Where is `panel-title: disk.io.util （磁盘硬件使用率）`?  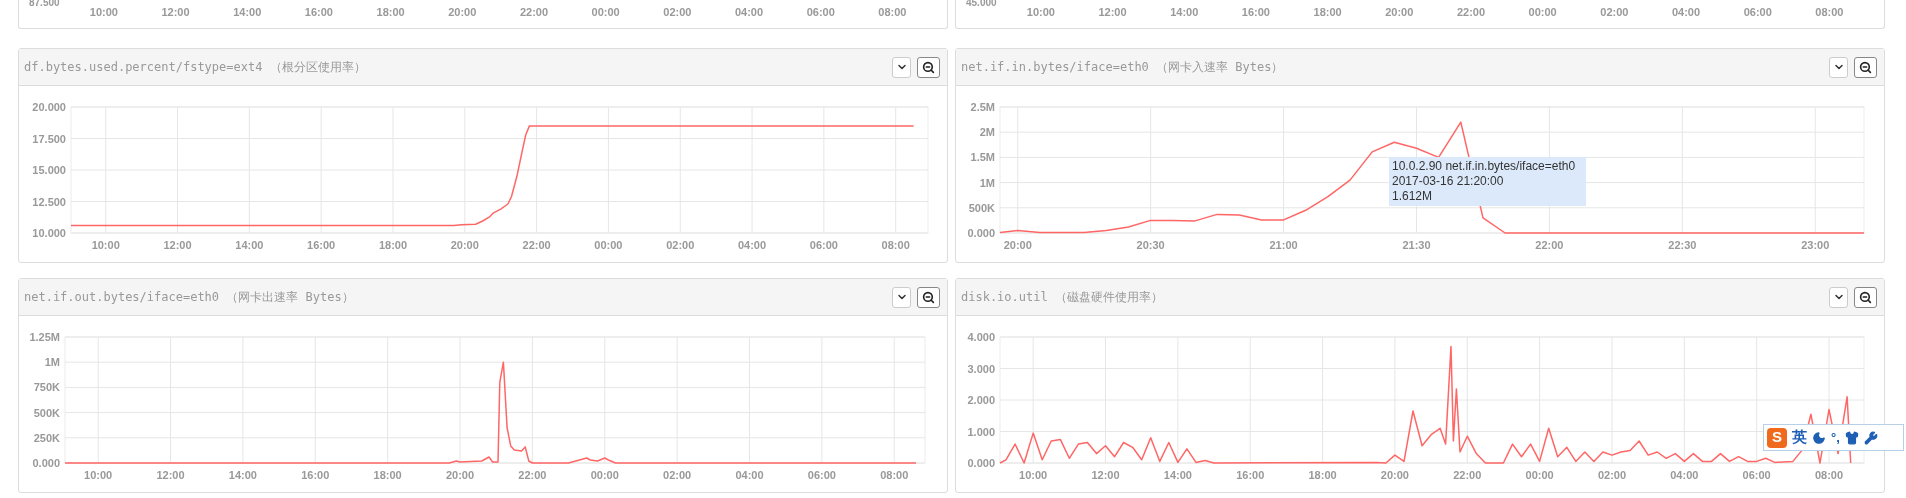
panel-title: disk.io.util （磁盘硬件使用率） is located at coordinates (1062, 297).